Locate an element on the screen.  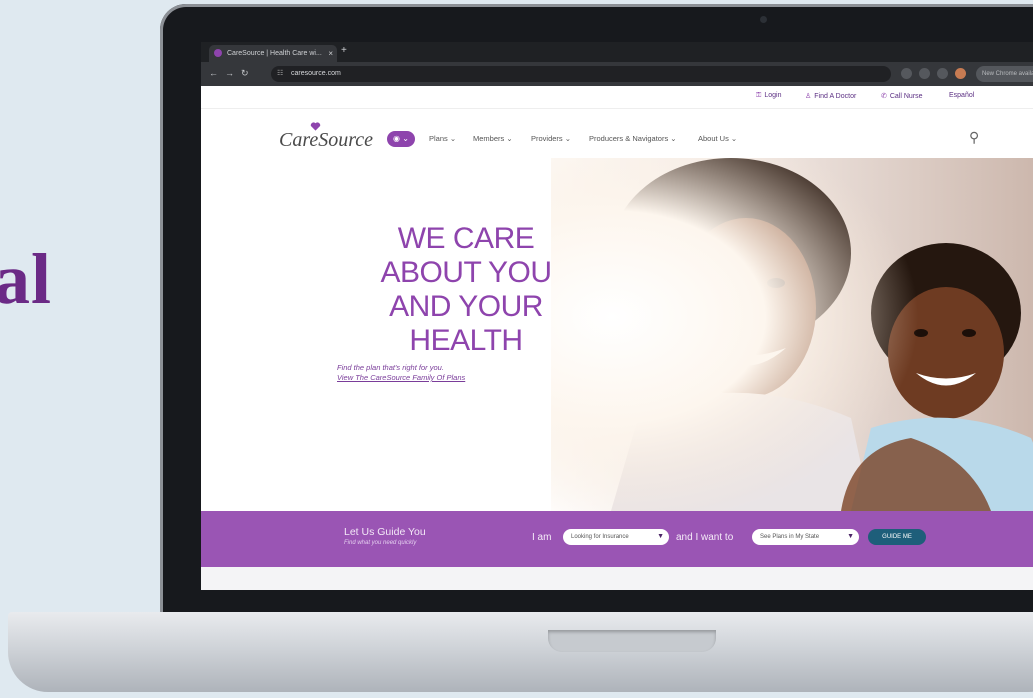
browser-tab: CareSource | Health Care wi... × is located at coordinates (273, 53).